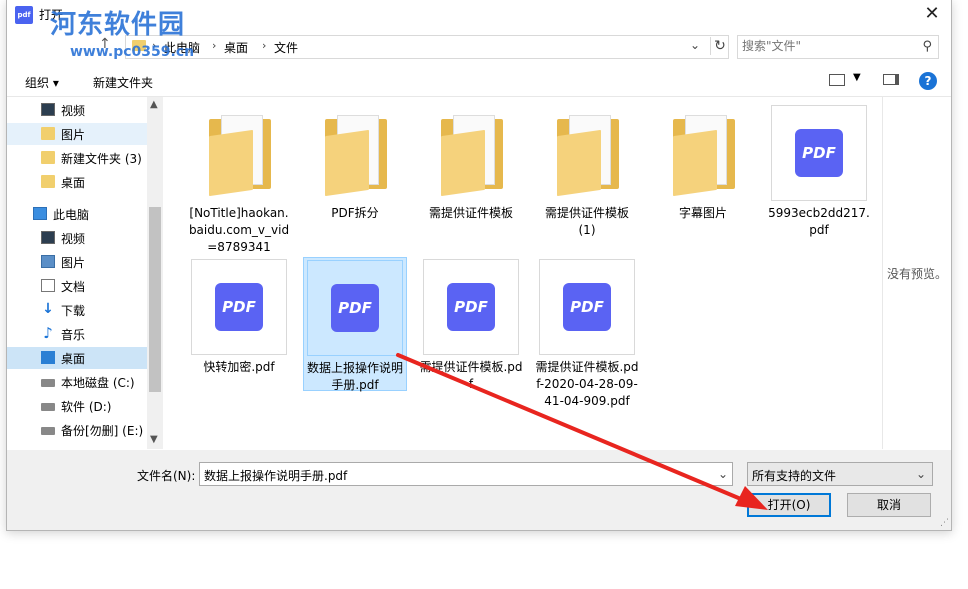 The image size is (968, 589). I want to click on open-button: 打开(O), so click(789, 505).